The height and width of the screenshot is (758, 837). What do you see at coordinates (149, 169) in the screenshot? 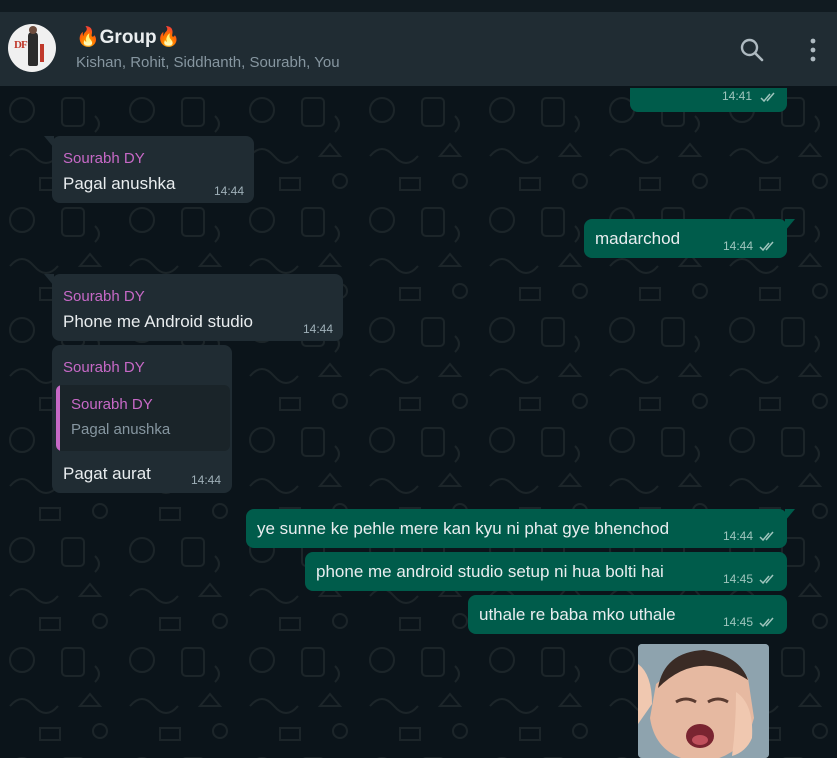
I see `message-bubble-incoming: Sourabh DY Pagal anushka 14:44` at bounding box center [149, 169].